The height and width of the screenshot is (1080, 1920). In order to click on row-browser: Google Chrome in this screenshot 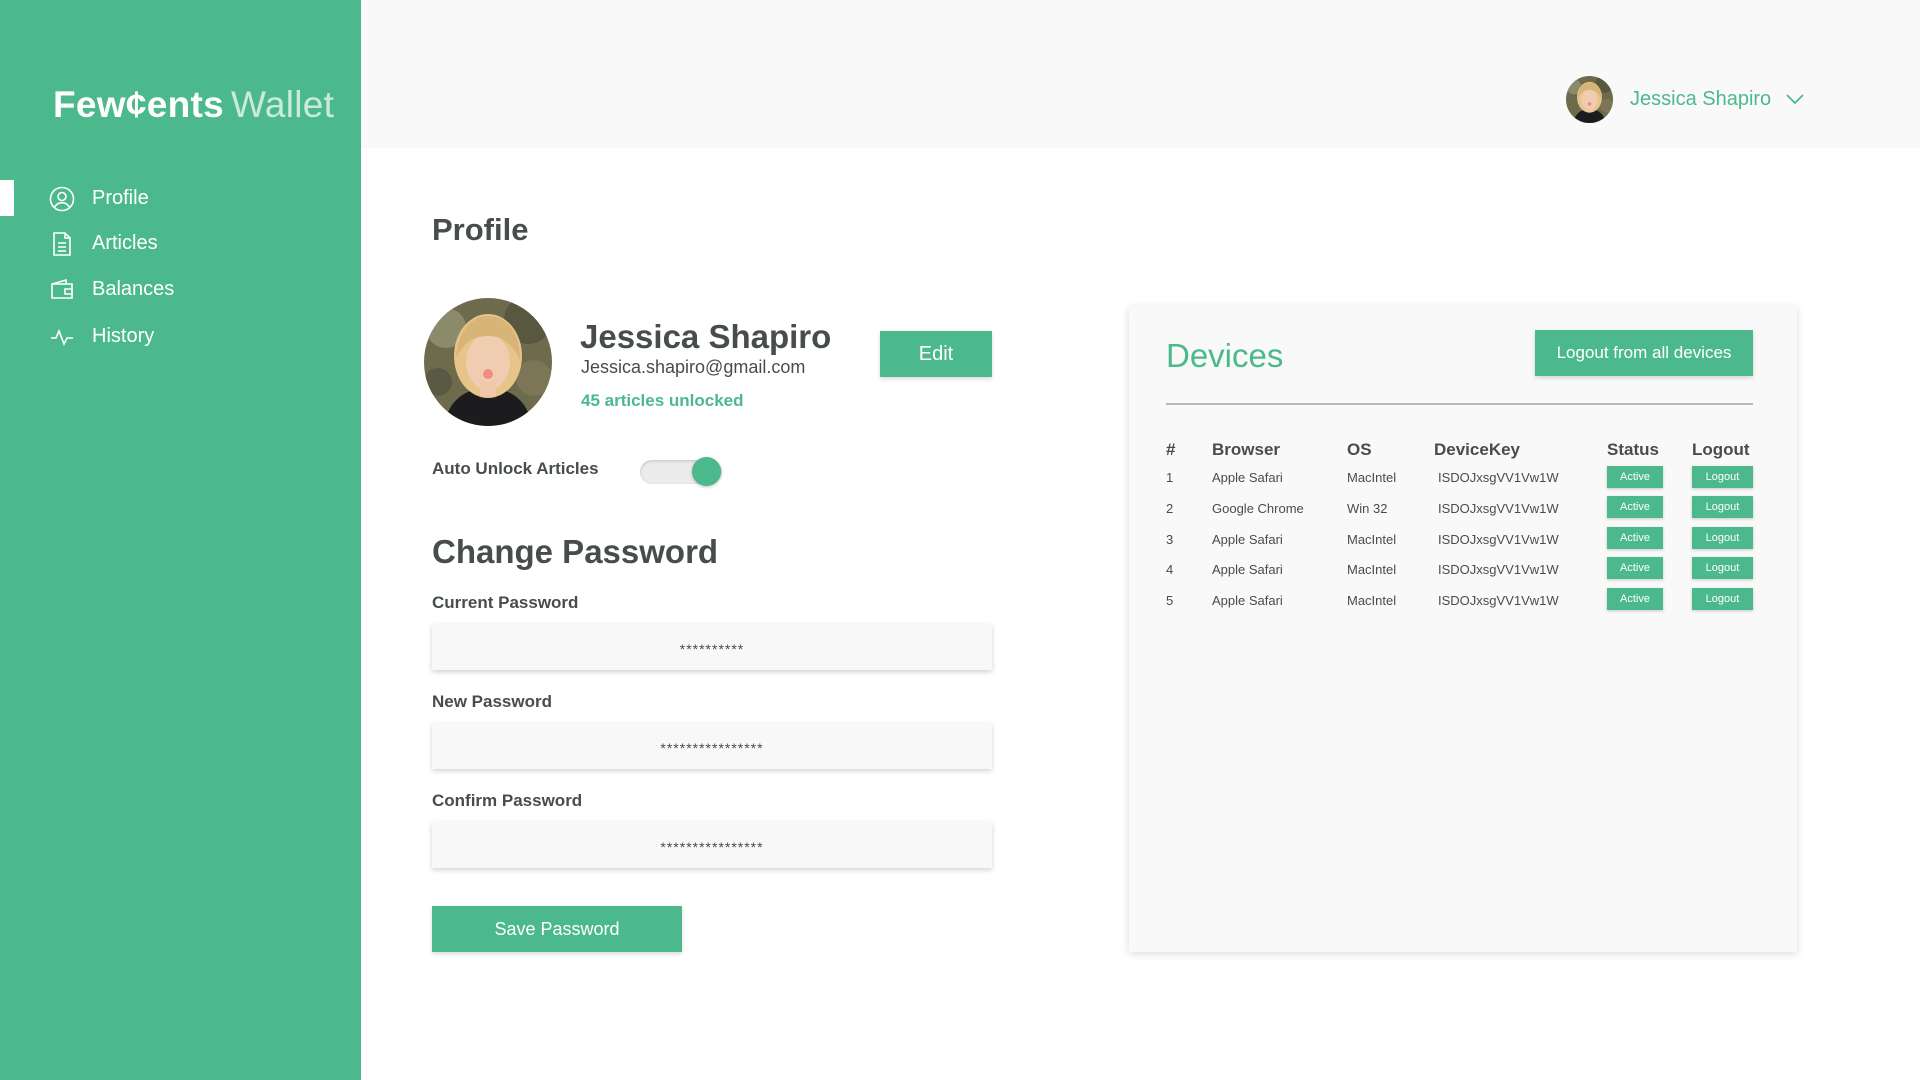, I will do `click(1258, 508)`.